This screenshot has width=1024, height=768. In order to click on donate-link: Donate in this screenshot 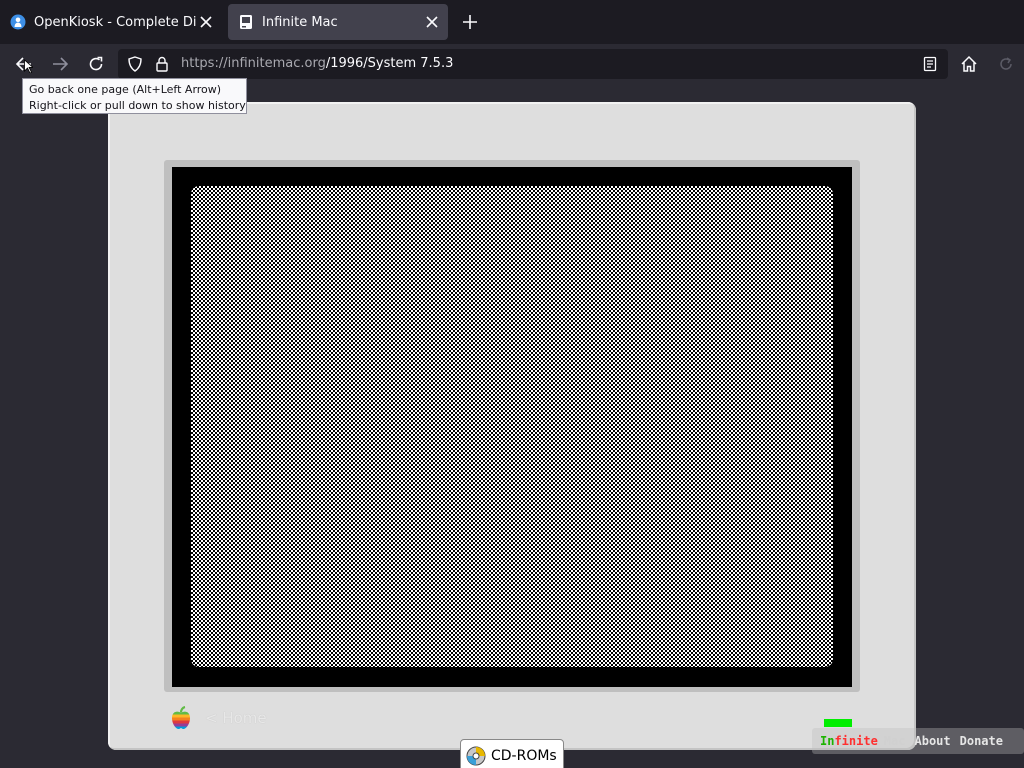, I will do `click(981, 741)`.